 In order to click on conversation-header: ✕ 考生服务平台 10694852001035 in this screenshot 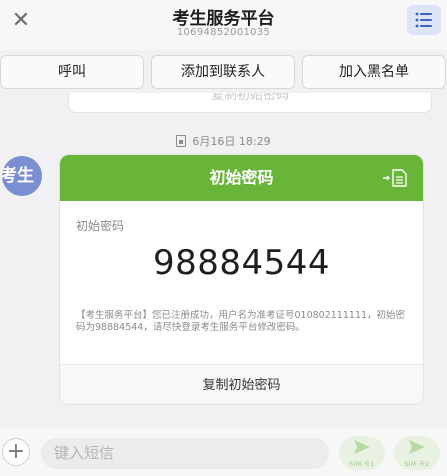, I will do `click(223, 25)`.